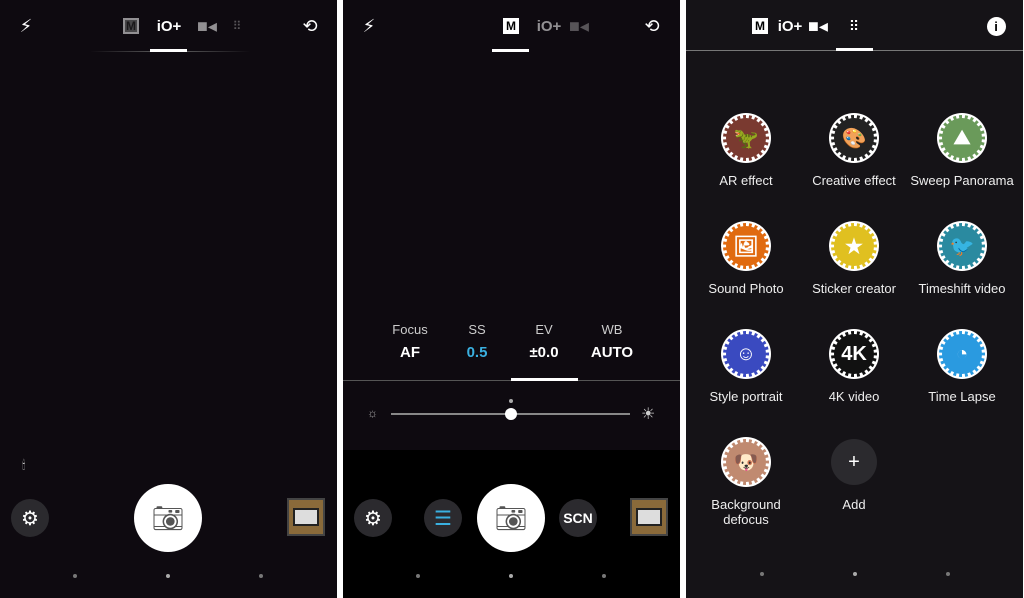  I want to click on app-label: AR effect, so click(746, 180).